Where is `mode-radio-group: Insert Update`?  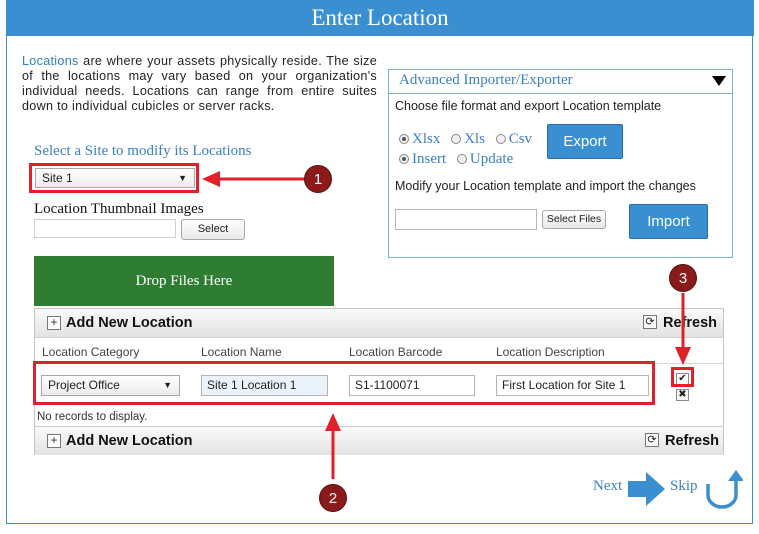
mode-radio-group: Insert Update is located at coordinates (456, 159).